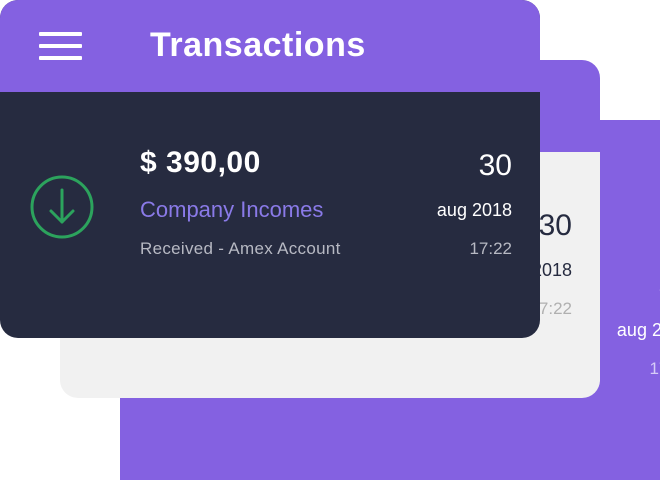  What do you see at coordinates (240, 248) in the screenshot?
I see `transaction-description: Received - Amex Account` at bounding box center [240, 248].